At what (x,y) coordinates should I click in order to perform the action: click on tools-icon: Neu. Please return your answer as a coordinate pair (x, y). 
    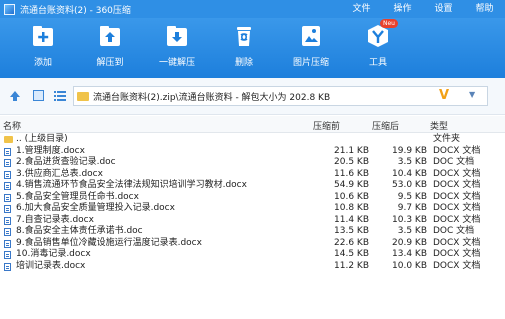
    Looking at the image, I should click on (381, 34).